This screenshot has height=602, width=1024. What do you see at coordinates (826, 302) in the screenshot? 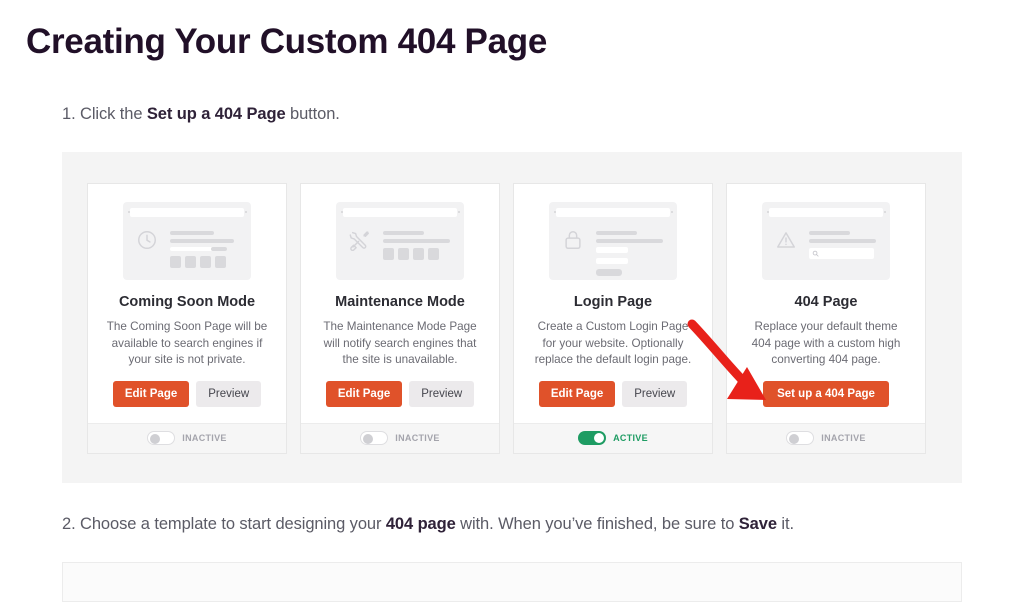
I see `card-title: 404 Page` at bounding box center [826, 302].